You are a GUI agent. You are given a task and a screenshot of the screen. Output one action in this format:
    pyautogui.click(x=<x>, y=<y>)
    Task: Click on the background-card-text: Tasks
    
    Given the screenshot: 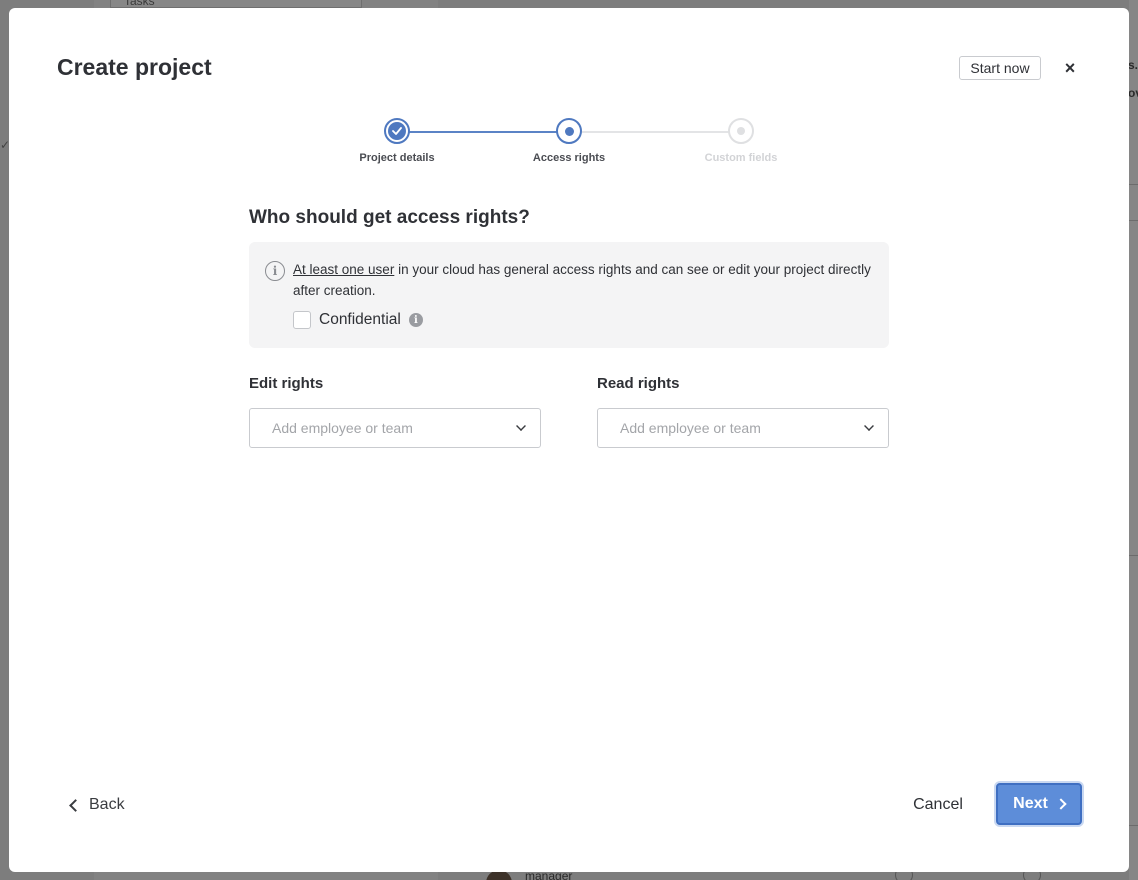 What is the action you would take?
    pyautogui.click(x=139, y=4)
    